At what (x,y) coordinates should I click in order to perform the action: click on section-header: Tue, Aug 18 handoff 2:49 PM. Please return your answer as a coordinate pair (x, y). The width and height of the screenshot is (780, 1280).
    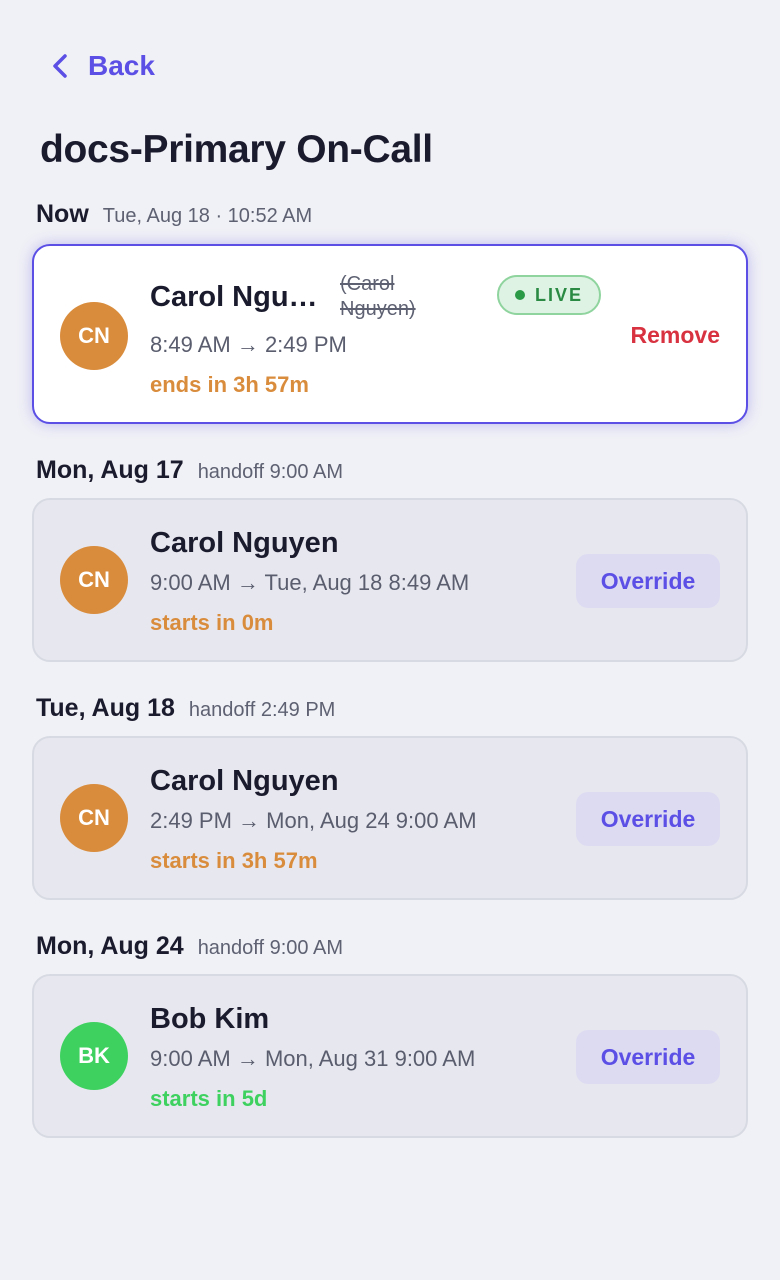
    Looking at the image, I should click on (185, 708).